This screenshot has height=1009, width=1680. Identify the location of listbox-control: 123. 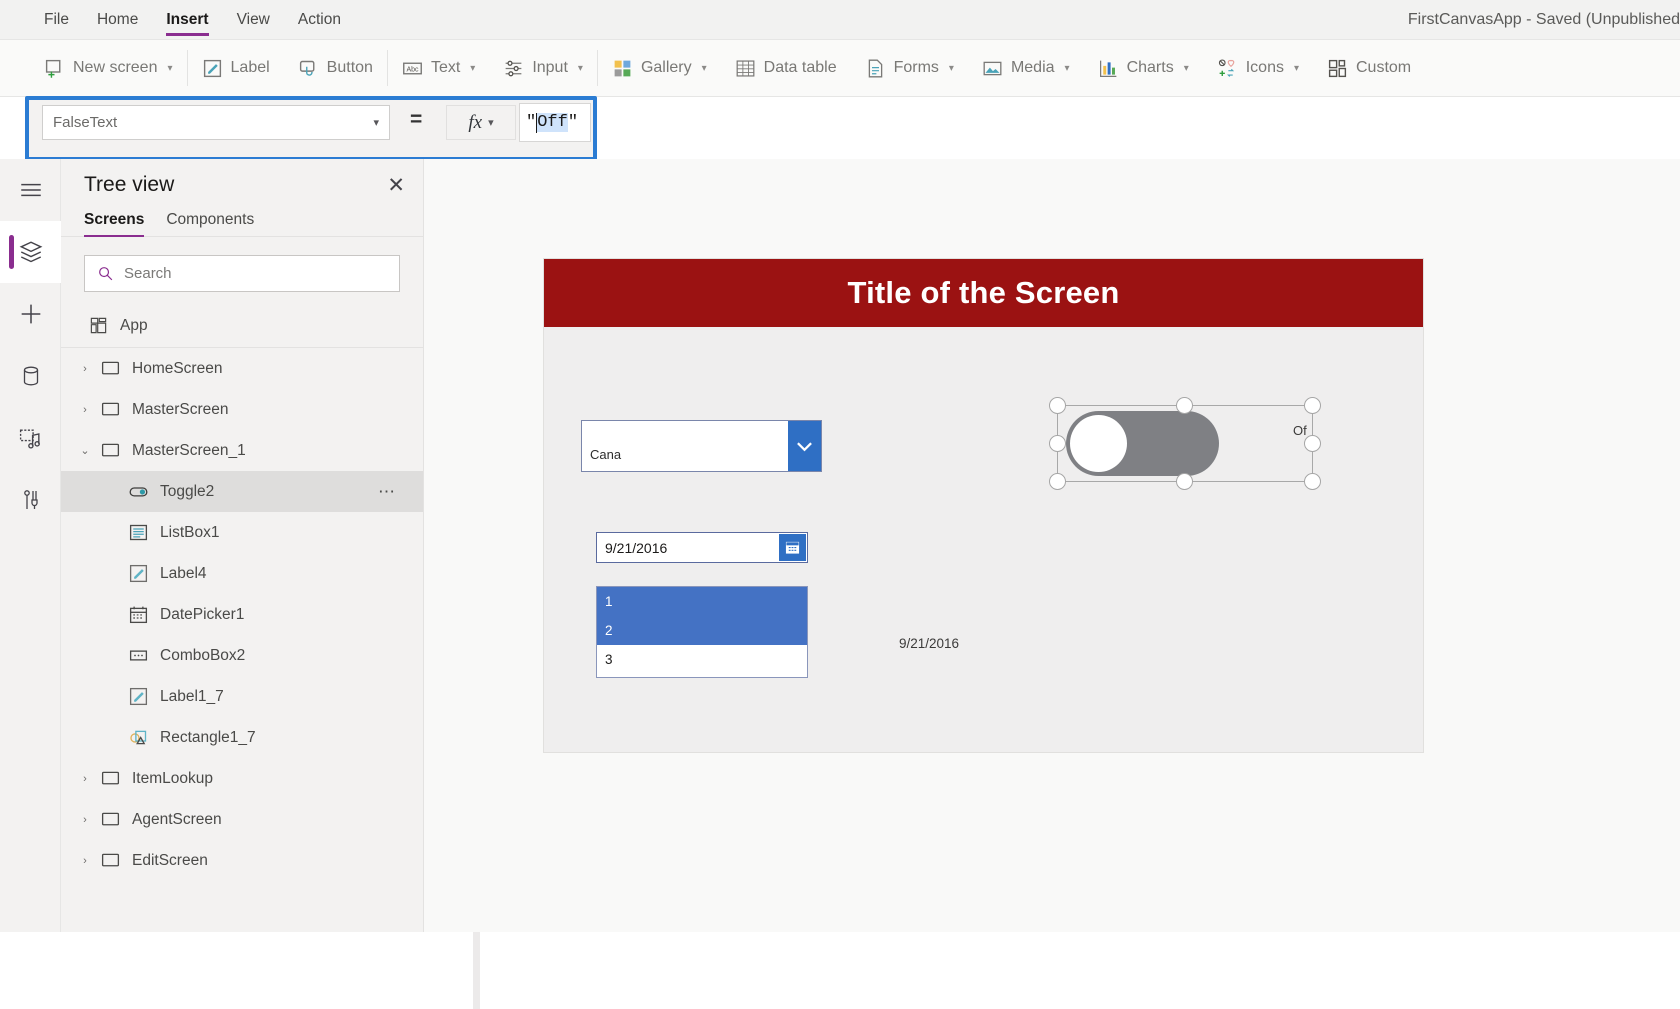
(702, 632).